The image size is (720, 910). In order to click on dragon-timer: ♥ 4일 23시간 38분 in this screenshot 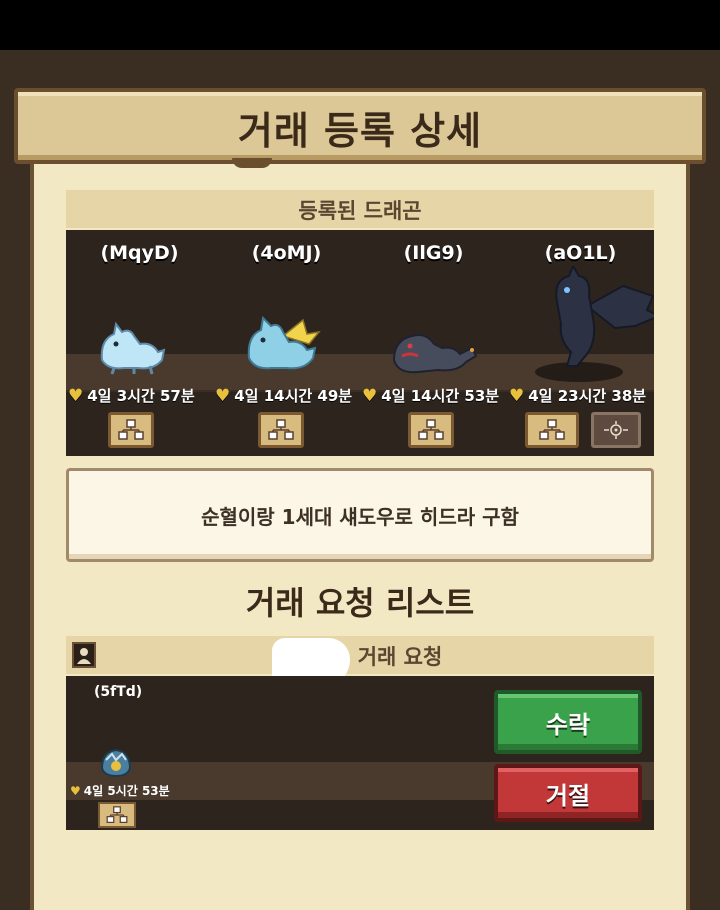, I will do `click(577, 395)`.